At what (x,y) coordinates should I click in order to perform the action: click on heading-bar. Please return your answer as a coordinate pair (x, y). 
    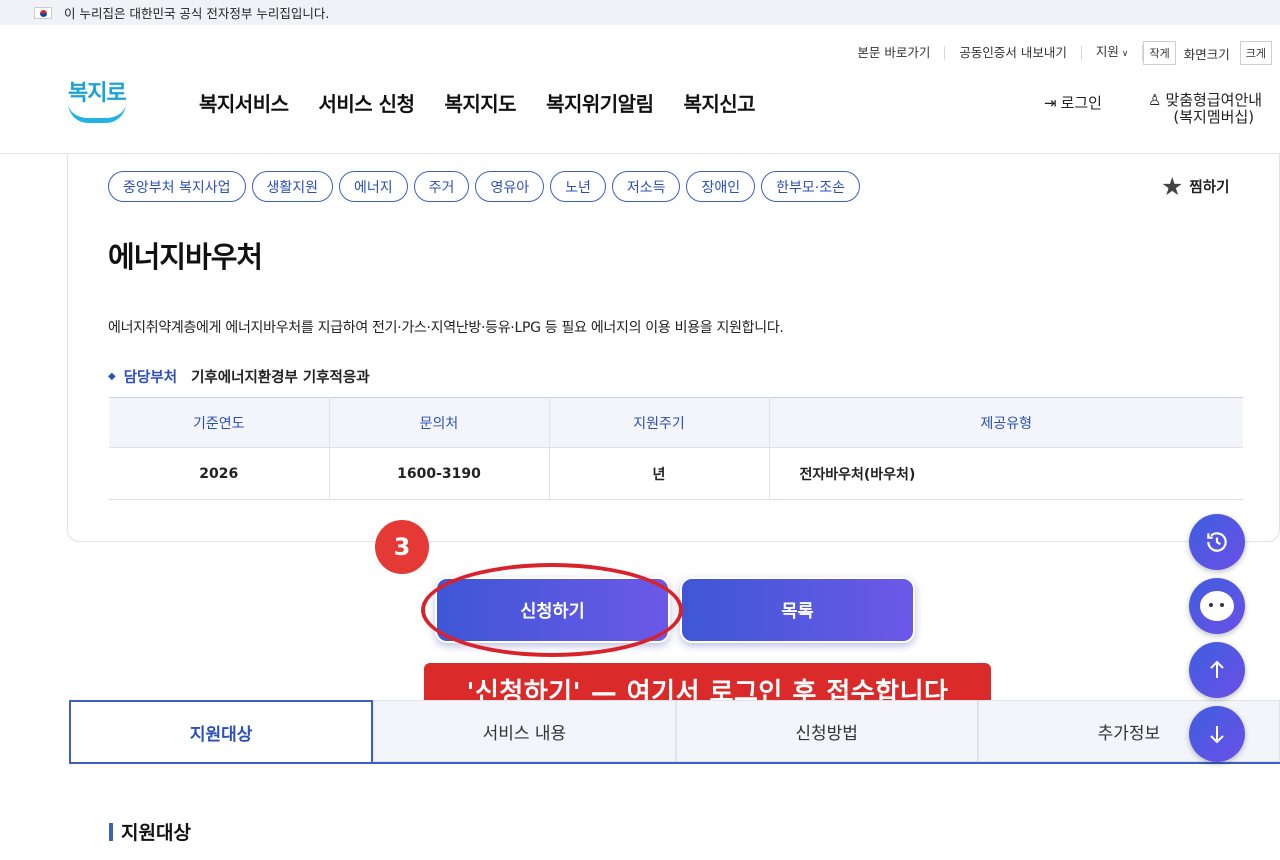
    Looking at the image, I should click on (111, 831).